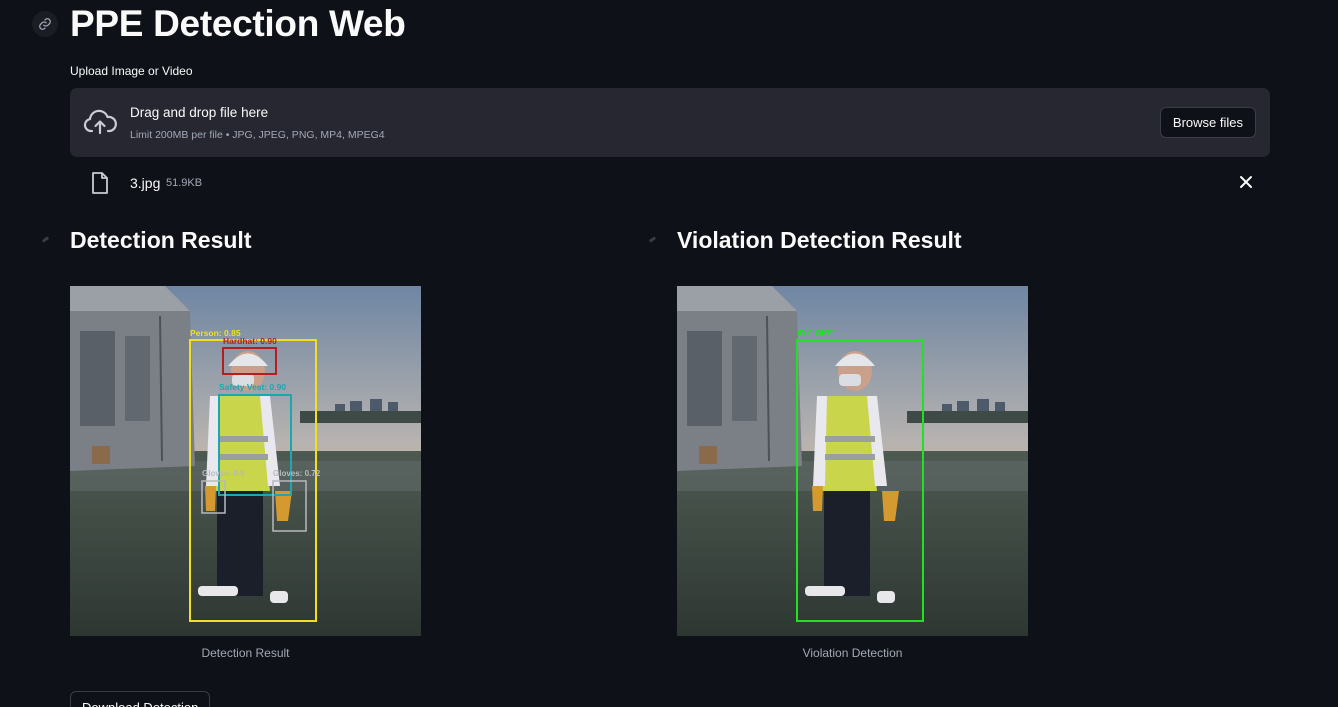 This screenshot has width=1338, height=707. Describe the element at coordinates (1246, 182) in the screenshot. I see `close-icon` at that location.